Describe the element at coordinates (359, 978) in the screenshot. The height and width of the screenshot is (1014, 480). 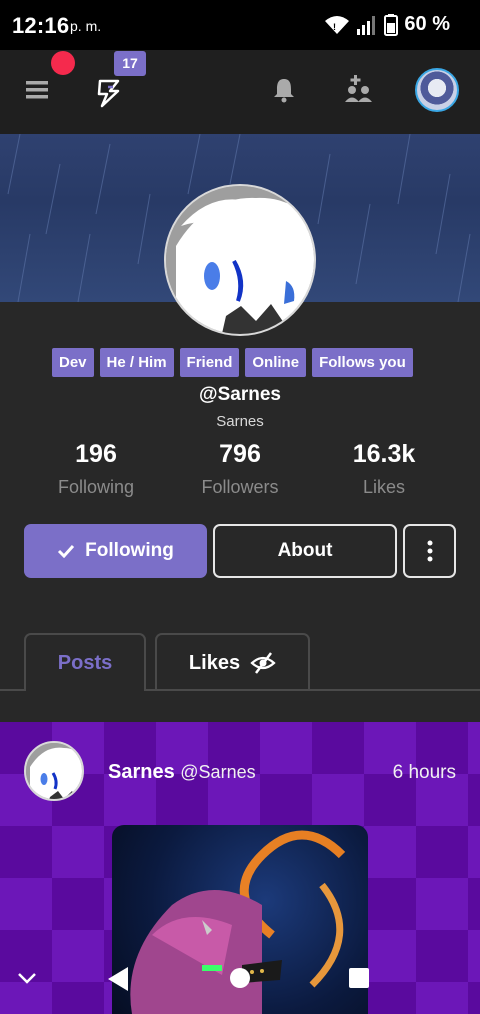
I see `recents-icon` at that location.